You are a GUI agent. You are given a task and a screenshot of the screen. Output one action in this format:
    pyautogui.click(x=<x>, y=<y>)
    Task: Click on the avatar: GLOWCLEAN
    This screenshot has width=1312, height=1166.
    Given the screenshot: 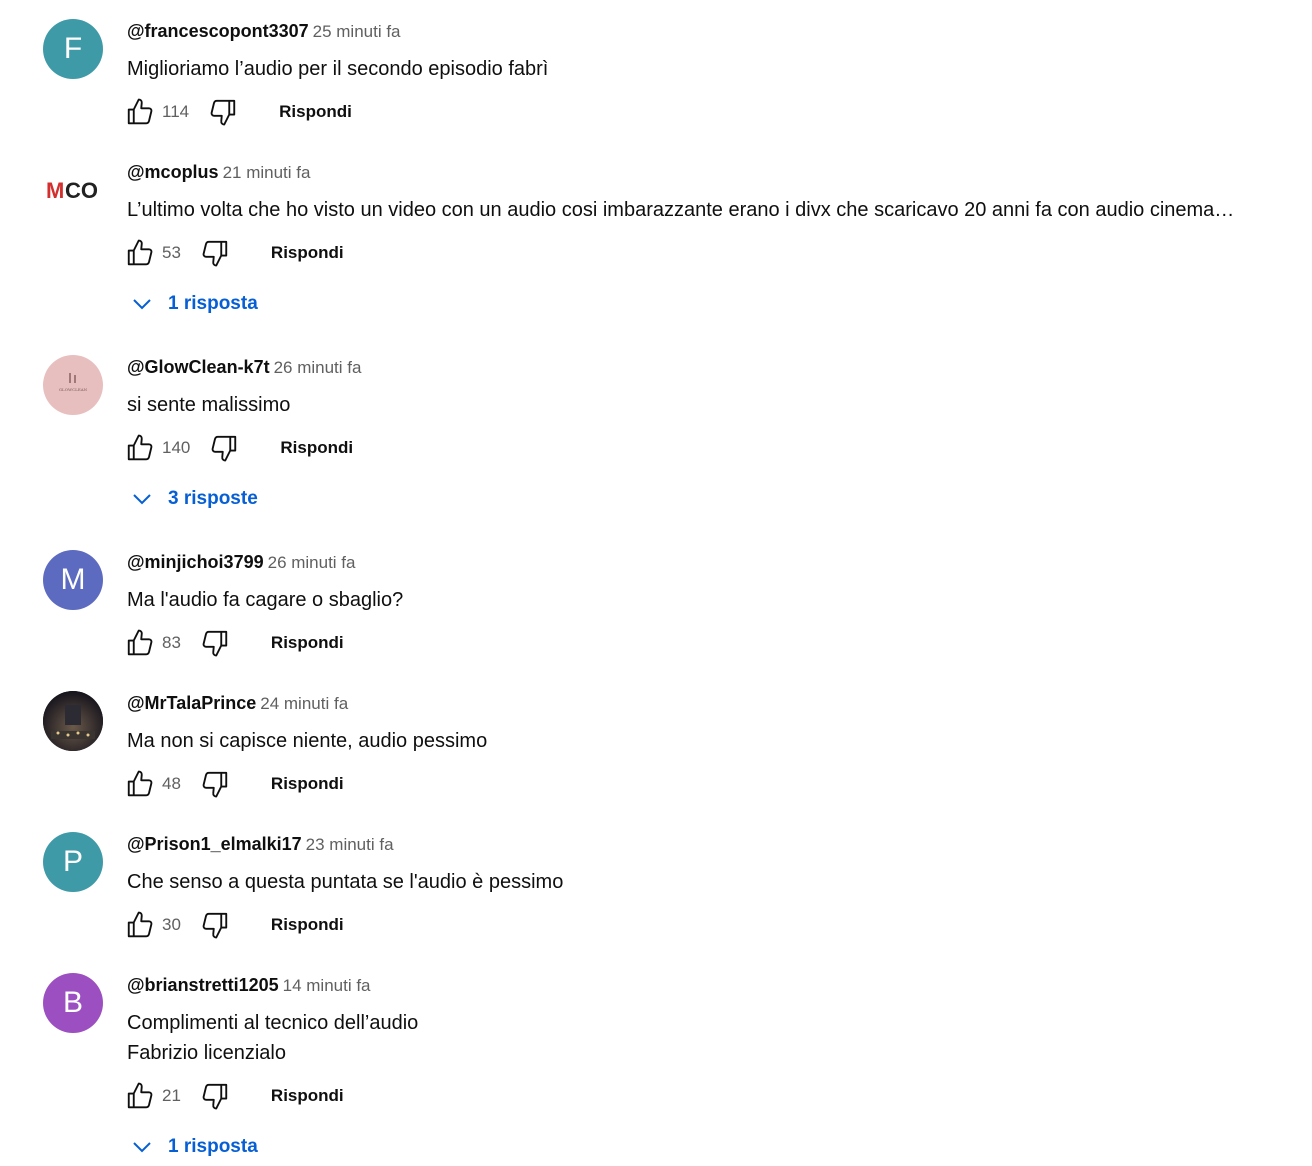 What is the action you would take?
    pyautogui.click(x=73, y=385)
    